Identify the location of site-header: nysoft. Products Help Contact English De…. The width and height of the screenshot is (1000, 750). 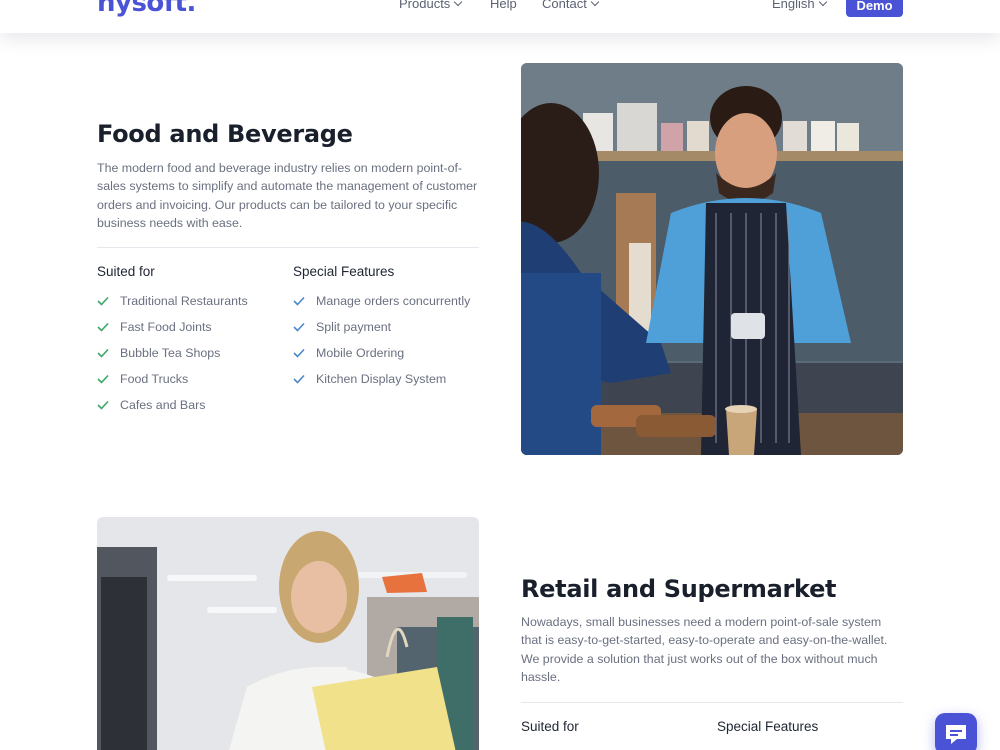
(500, 16).